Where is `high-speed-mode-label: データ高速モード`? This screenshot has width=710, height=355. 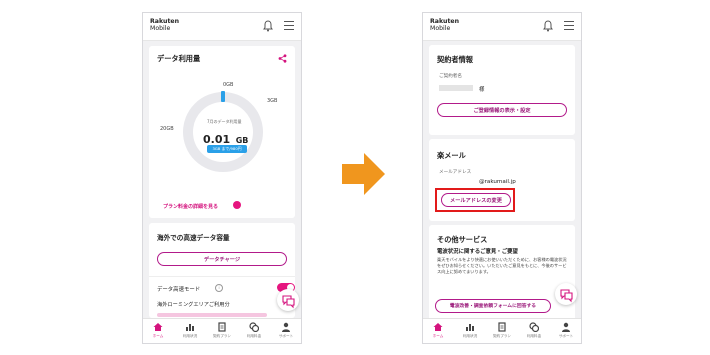
high-speed-mode-label: データ高速モード is located at coordinates (179, 290).